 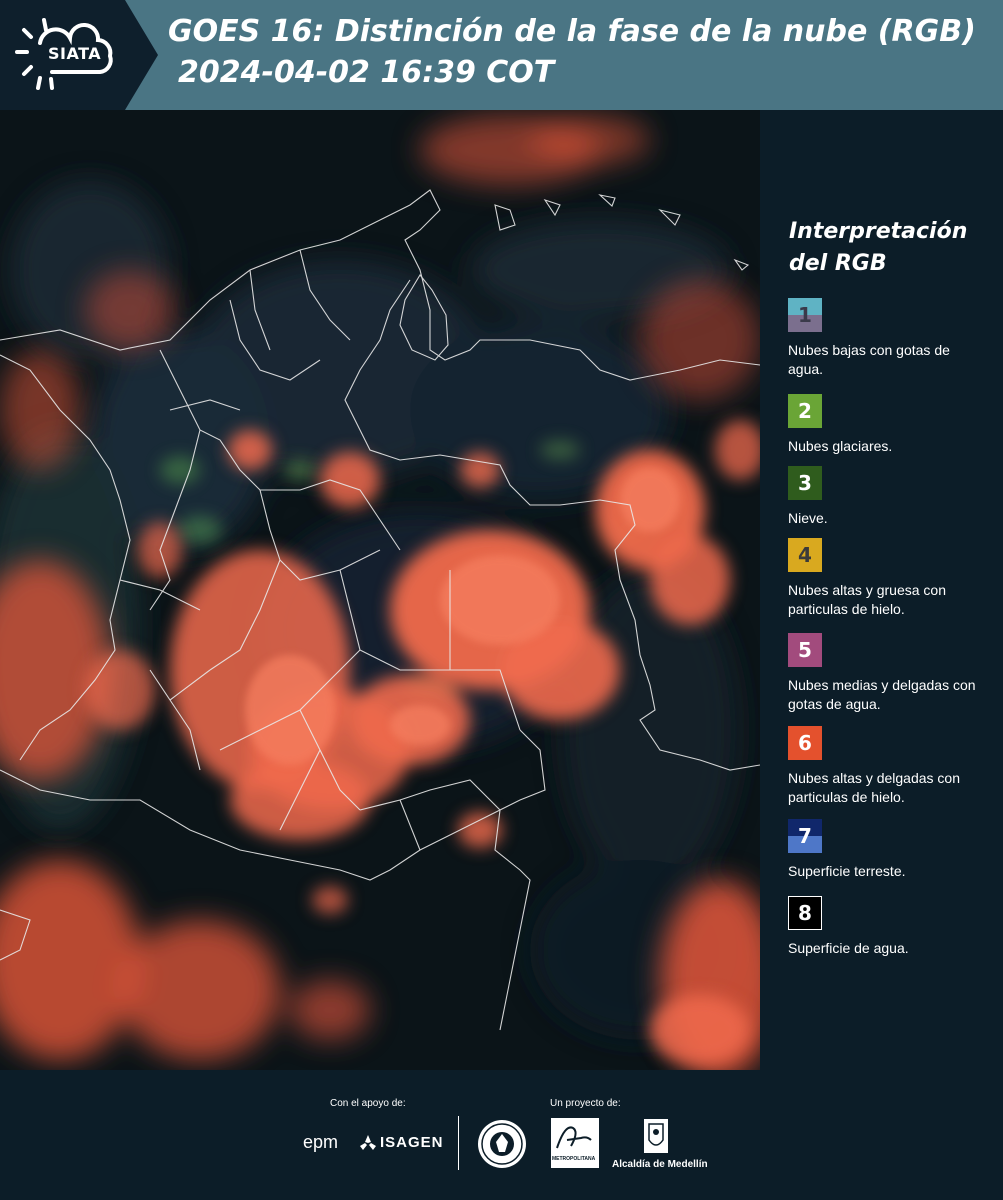 I want to click on legend-num-3: 3, so click(x=805, y=483).